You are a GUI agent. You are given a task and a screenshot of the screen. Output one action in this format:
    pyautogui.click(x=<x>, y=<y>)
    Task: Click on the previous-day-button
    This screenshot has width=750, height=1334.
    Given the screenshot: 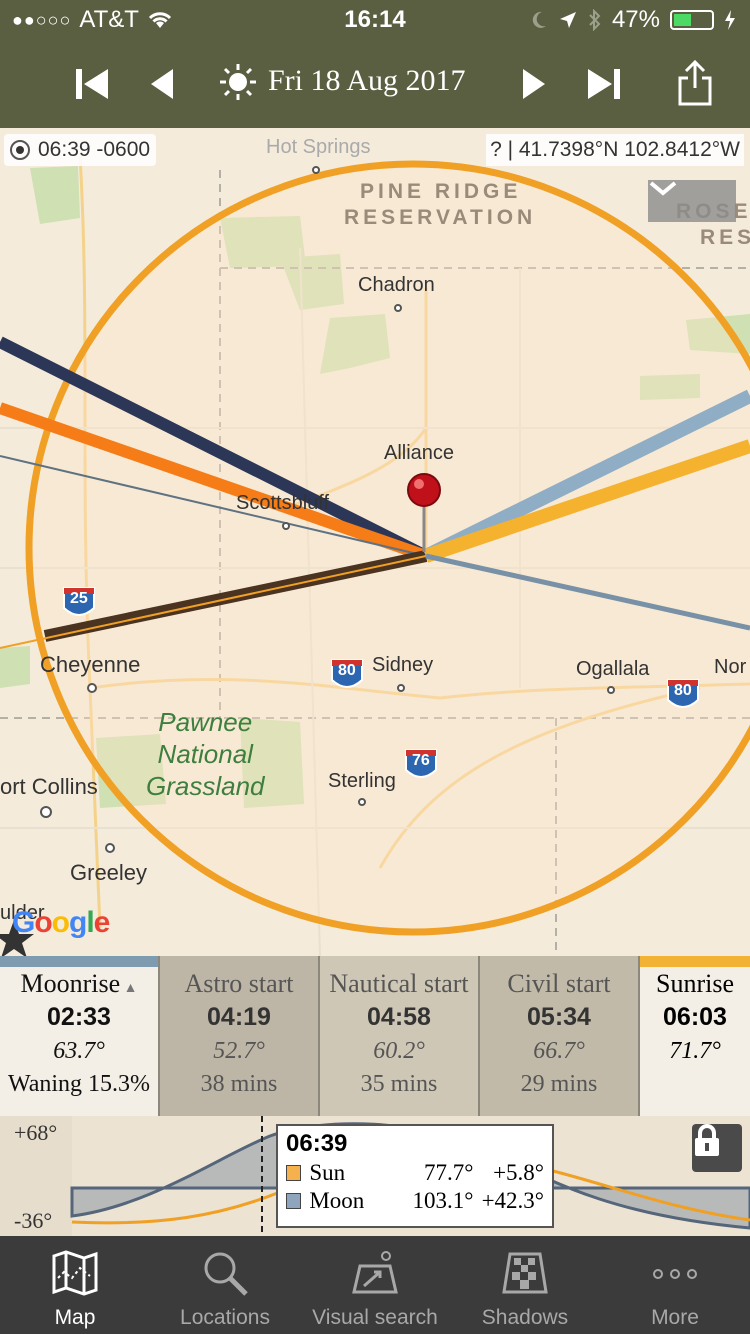 What is the action you would take?
    pyautogui.click(x=162, y=84)
    